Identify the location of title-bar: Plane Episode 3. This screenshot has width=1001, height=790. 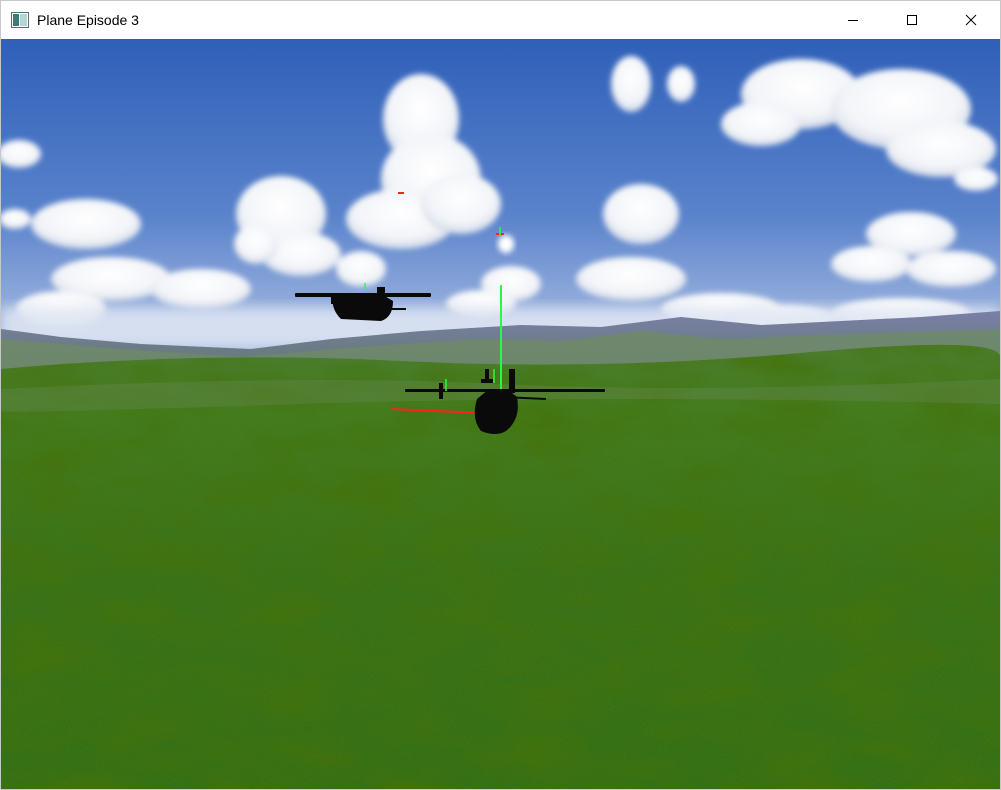
(500, 20).